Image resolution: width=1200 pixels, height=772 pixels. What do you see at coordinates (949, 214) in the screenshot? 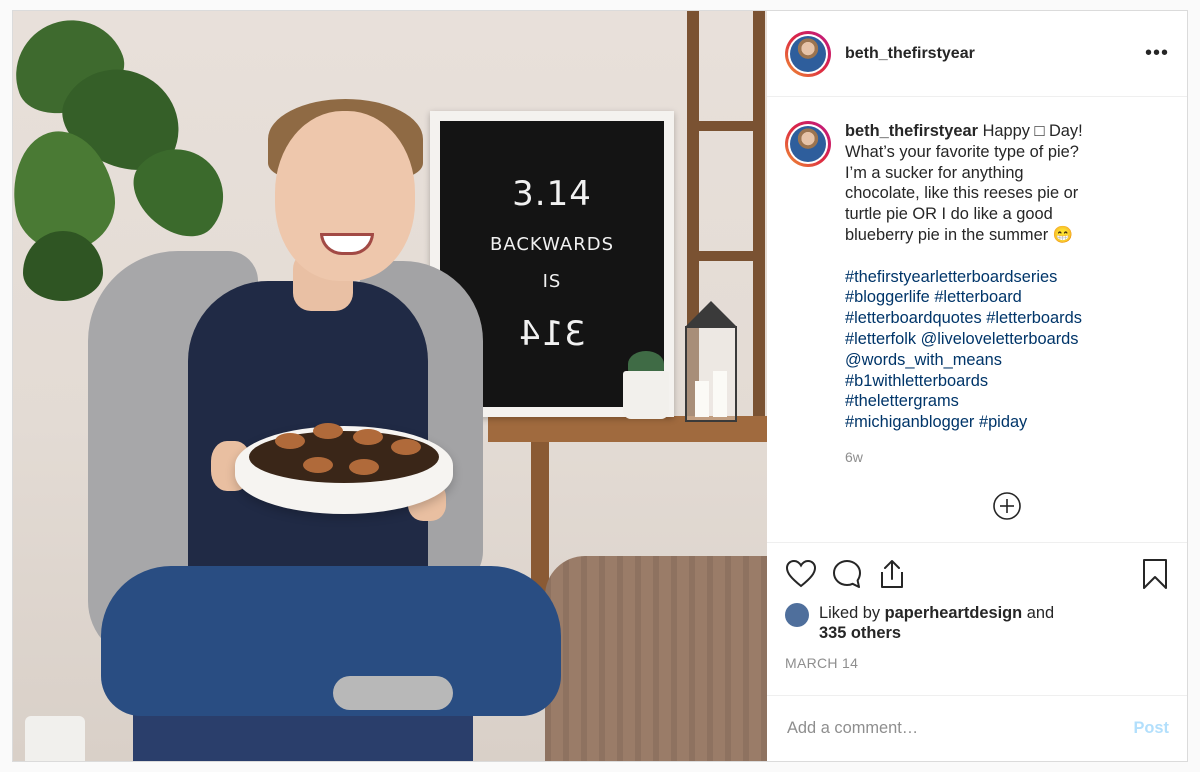
I see `caption-line: turtle pie OR I do like a good` at bounding box center [949, 214].